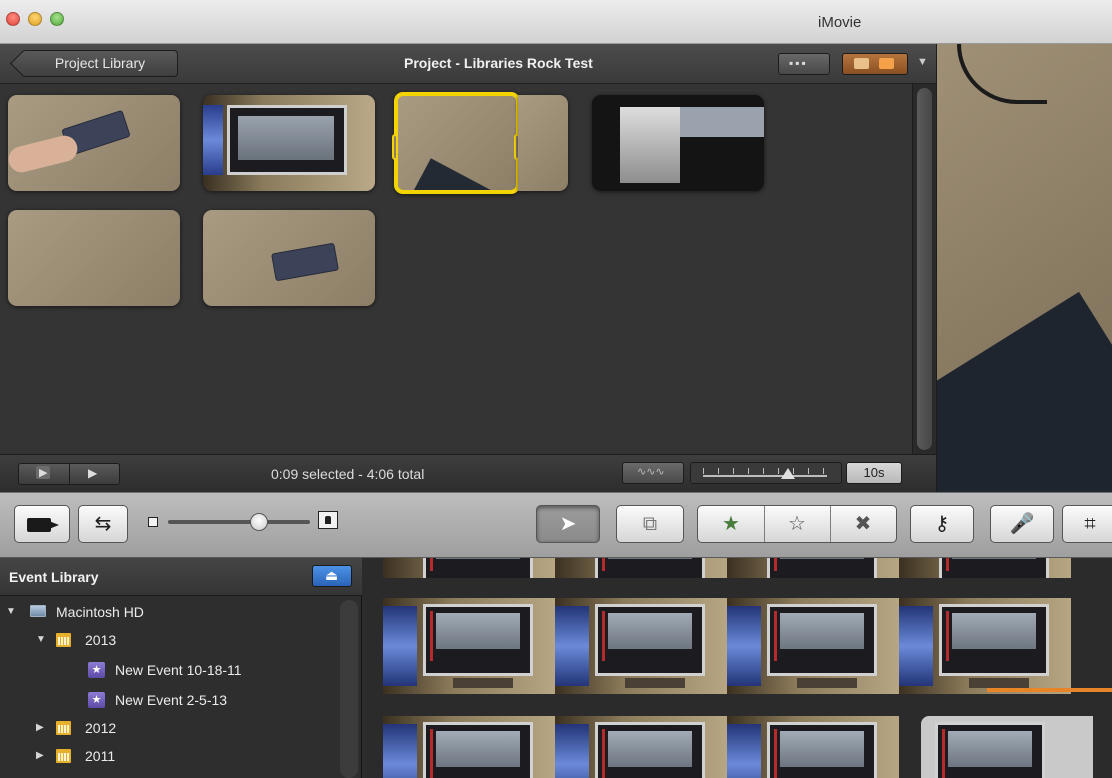 This screenshot has height=778, width=1112. What do you see at coordinates (13, 19) in the screenshot?
I see `close-window-button` at bounding box center [13, 19].